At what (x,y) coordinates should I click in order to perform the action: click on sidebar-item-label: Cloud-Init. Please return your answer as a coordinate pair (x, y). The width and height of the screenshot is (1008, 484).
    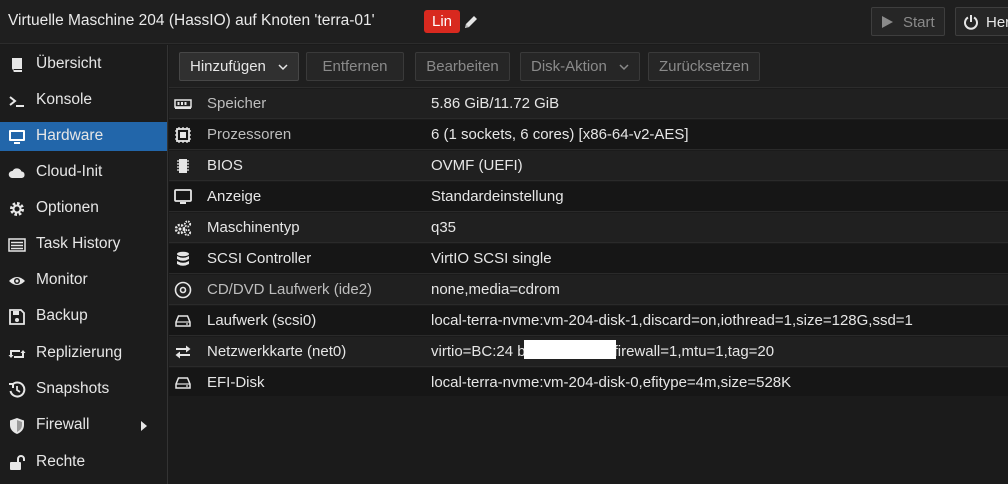
    Looking at the image, I should click on (69, 171).